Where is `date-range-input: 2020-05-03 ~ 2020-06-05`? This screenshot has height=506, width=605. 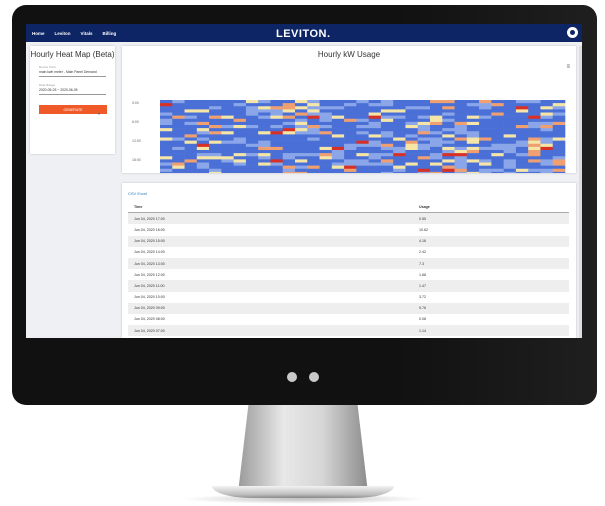 date-range-input: 2020-05-03 ~ 2020-06-05 is located at coordinates (69, 90).